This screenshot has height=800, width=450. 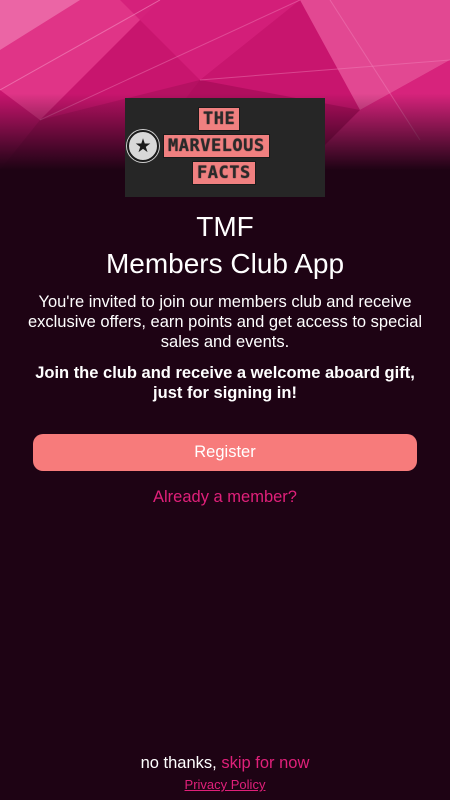 I want to click on register-button: Register, so click(x=225, y=452).